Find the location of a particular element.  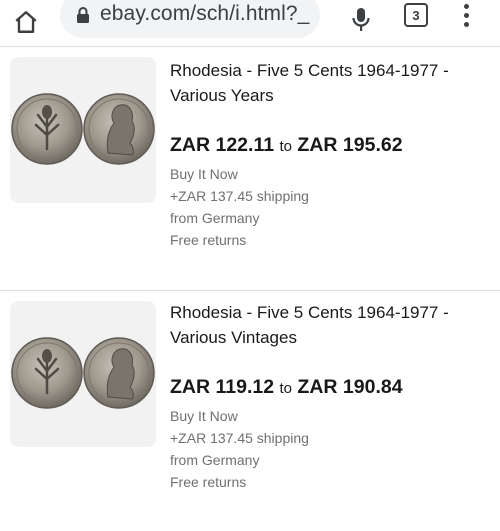

tab-count: 3 is located at coordinates (416, 15).